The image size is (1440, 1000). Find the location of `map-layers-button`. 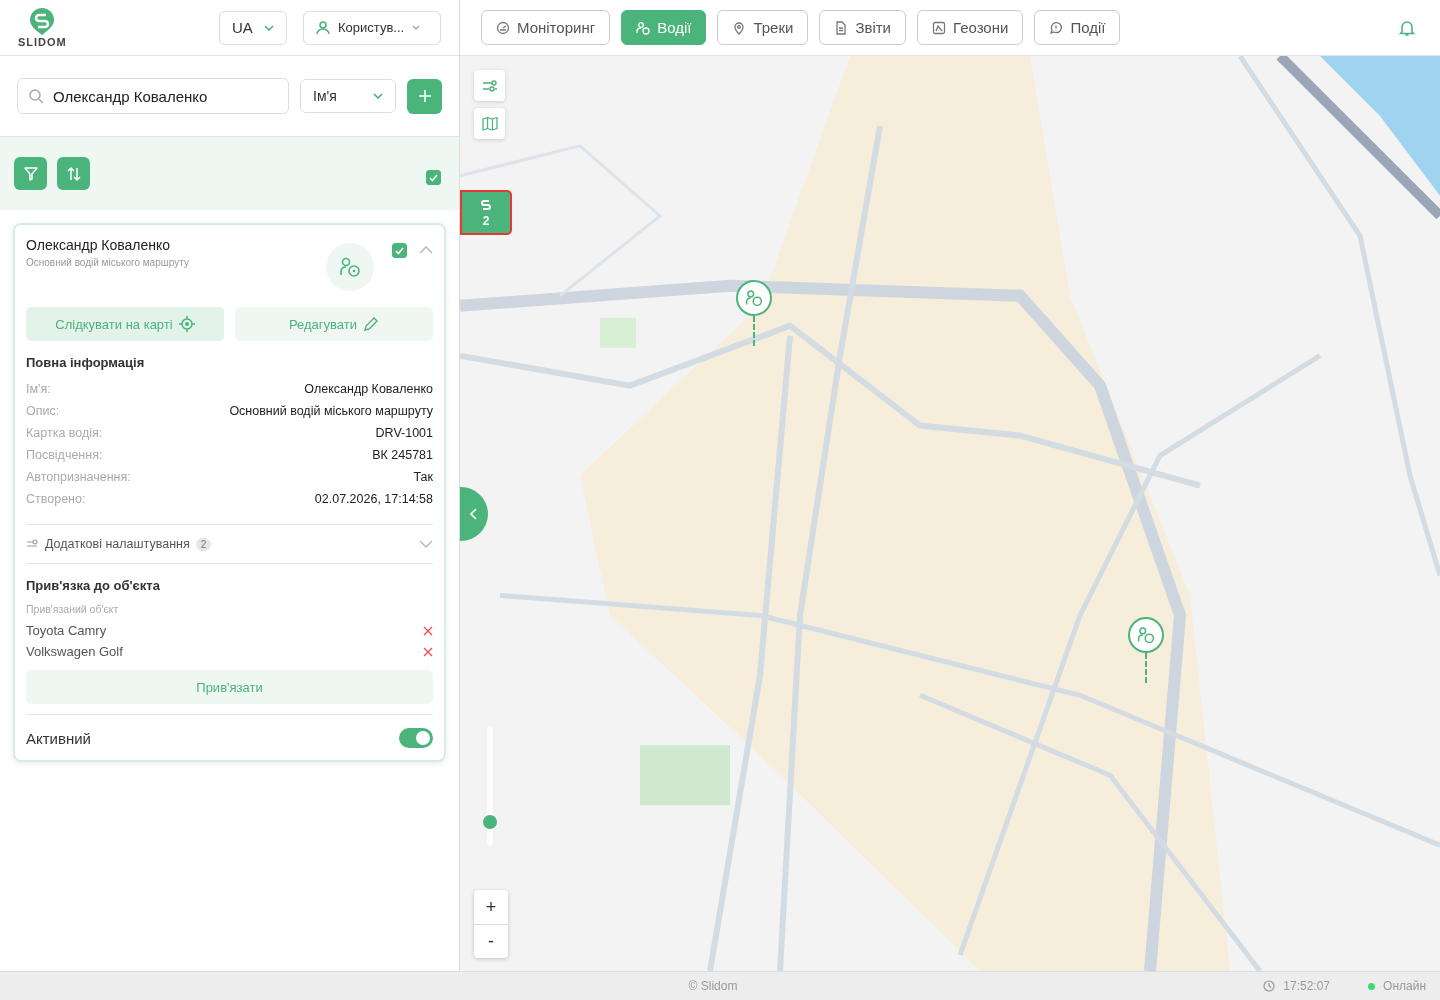

map-layers-button is located at coordinates (489, 123).